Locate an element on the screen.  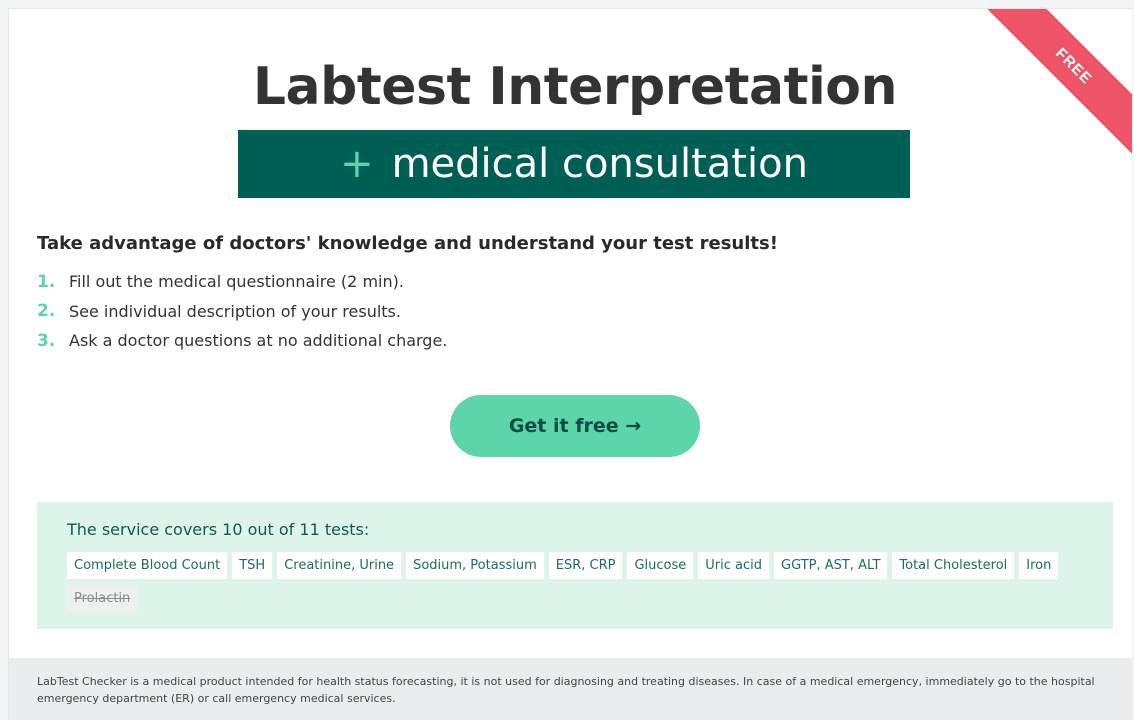
test-tag: GGTP, AST, ALT is located at coordinates (831, 565).